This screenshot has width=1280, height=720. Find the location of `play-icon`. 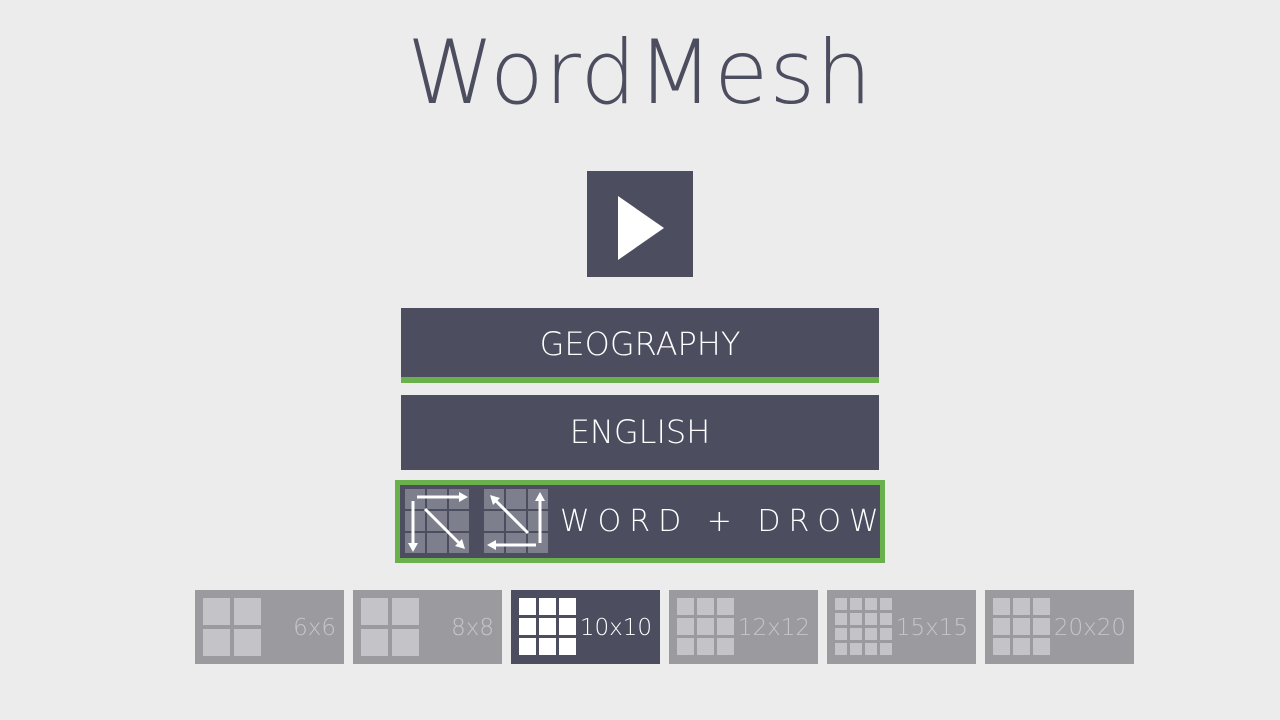

play-icon is located at coordinates (641, 228).